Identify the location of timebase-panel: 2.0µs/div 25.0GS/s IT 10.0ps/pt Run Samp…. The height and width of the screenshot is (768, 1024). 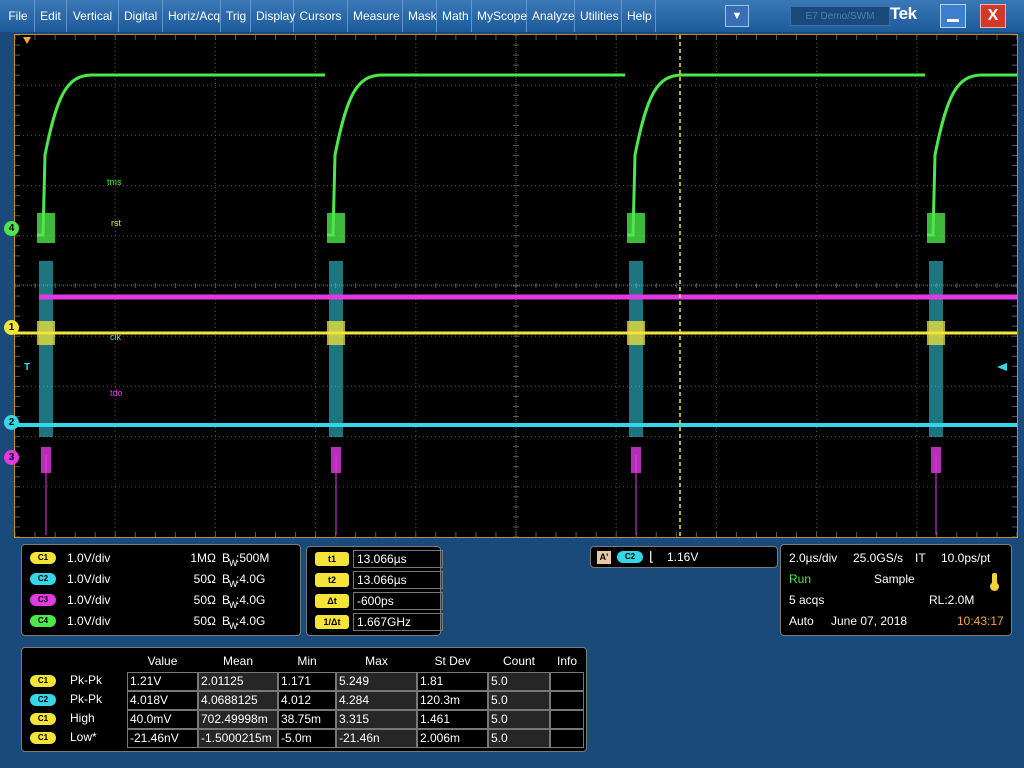
(896, 590).